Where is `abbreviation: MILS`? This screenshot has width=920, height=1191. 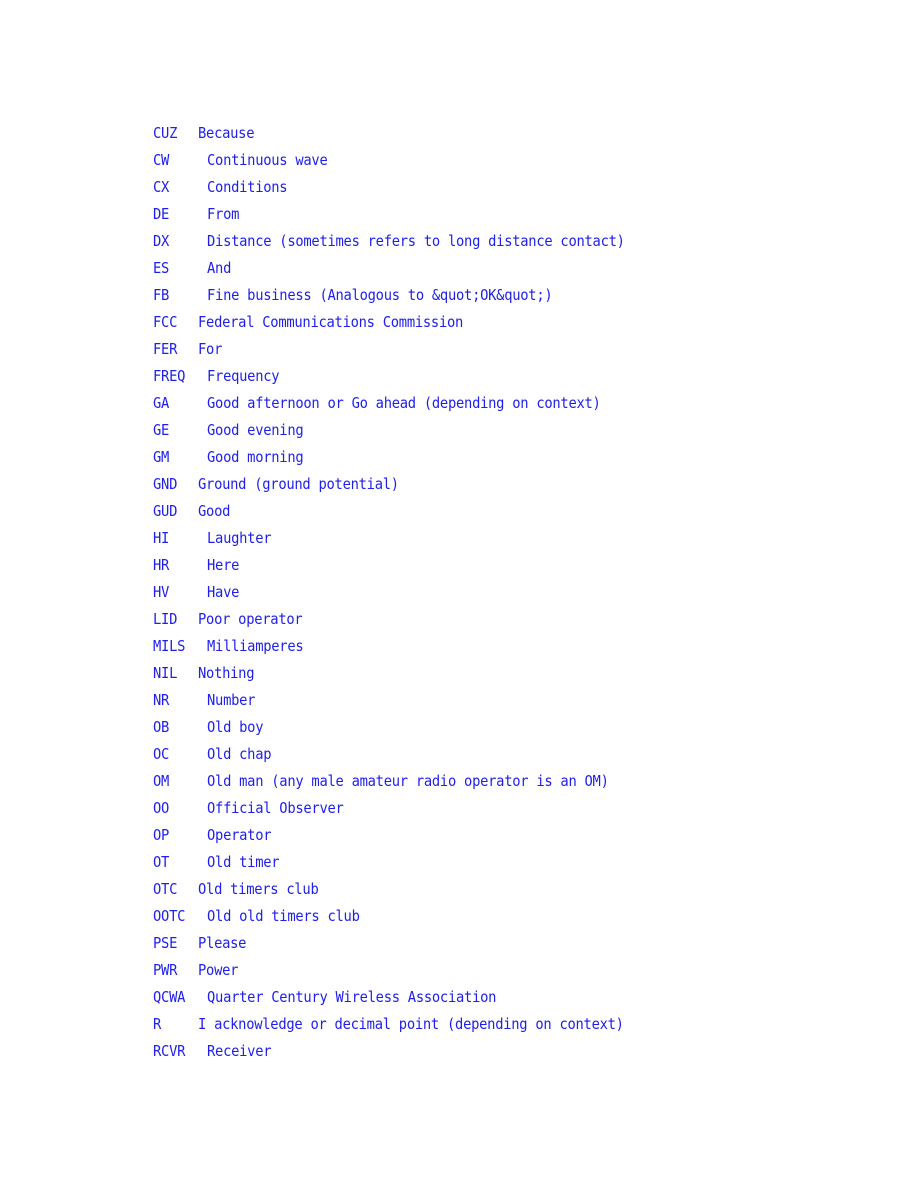 abbreviation: MILS is located at coordinates (169, 646).